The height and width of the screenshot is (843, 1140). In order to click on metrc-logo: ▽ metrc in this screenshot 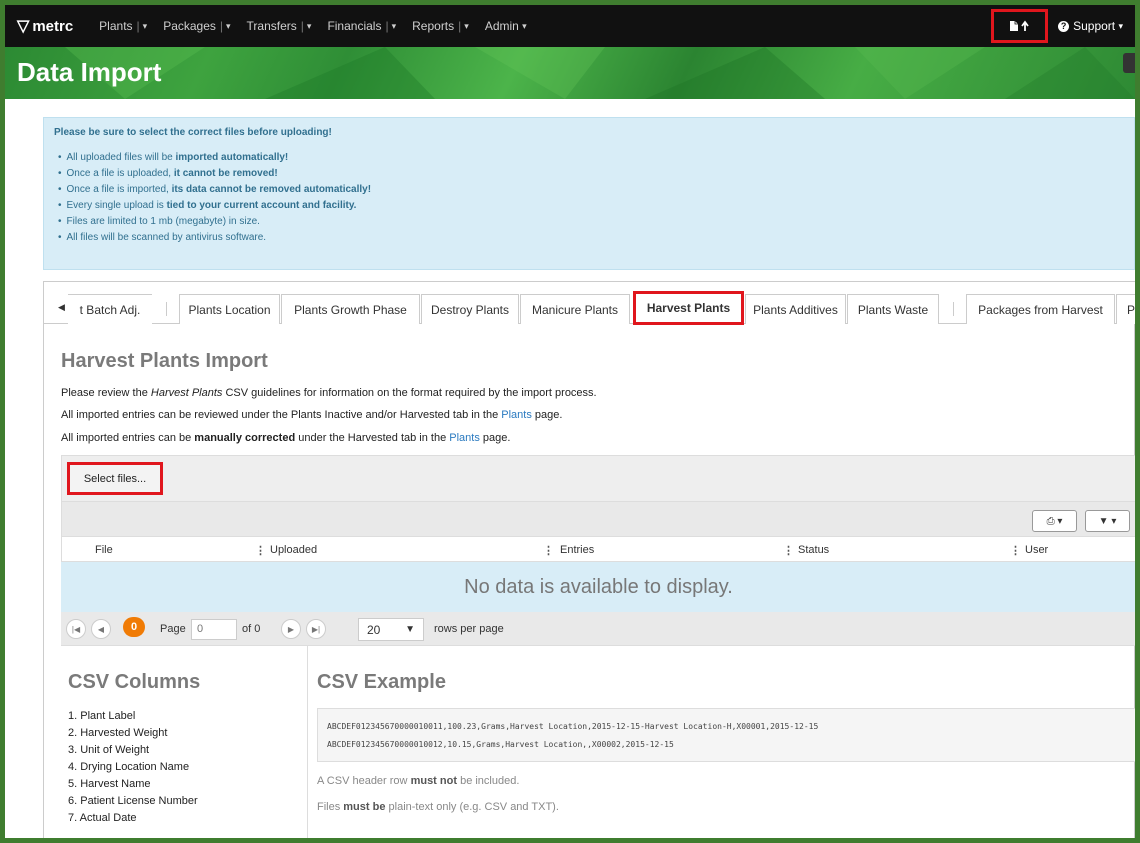, I will do `click(48, 26)`.